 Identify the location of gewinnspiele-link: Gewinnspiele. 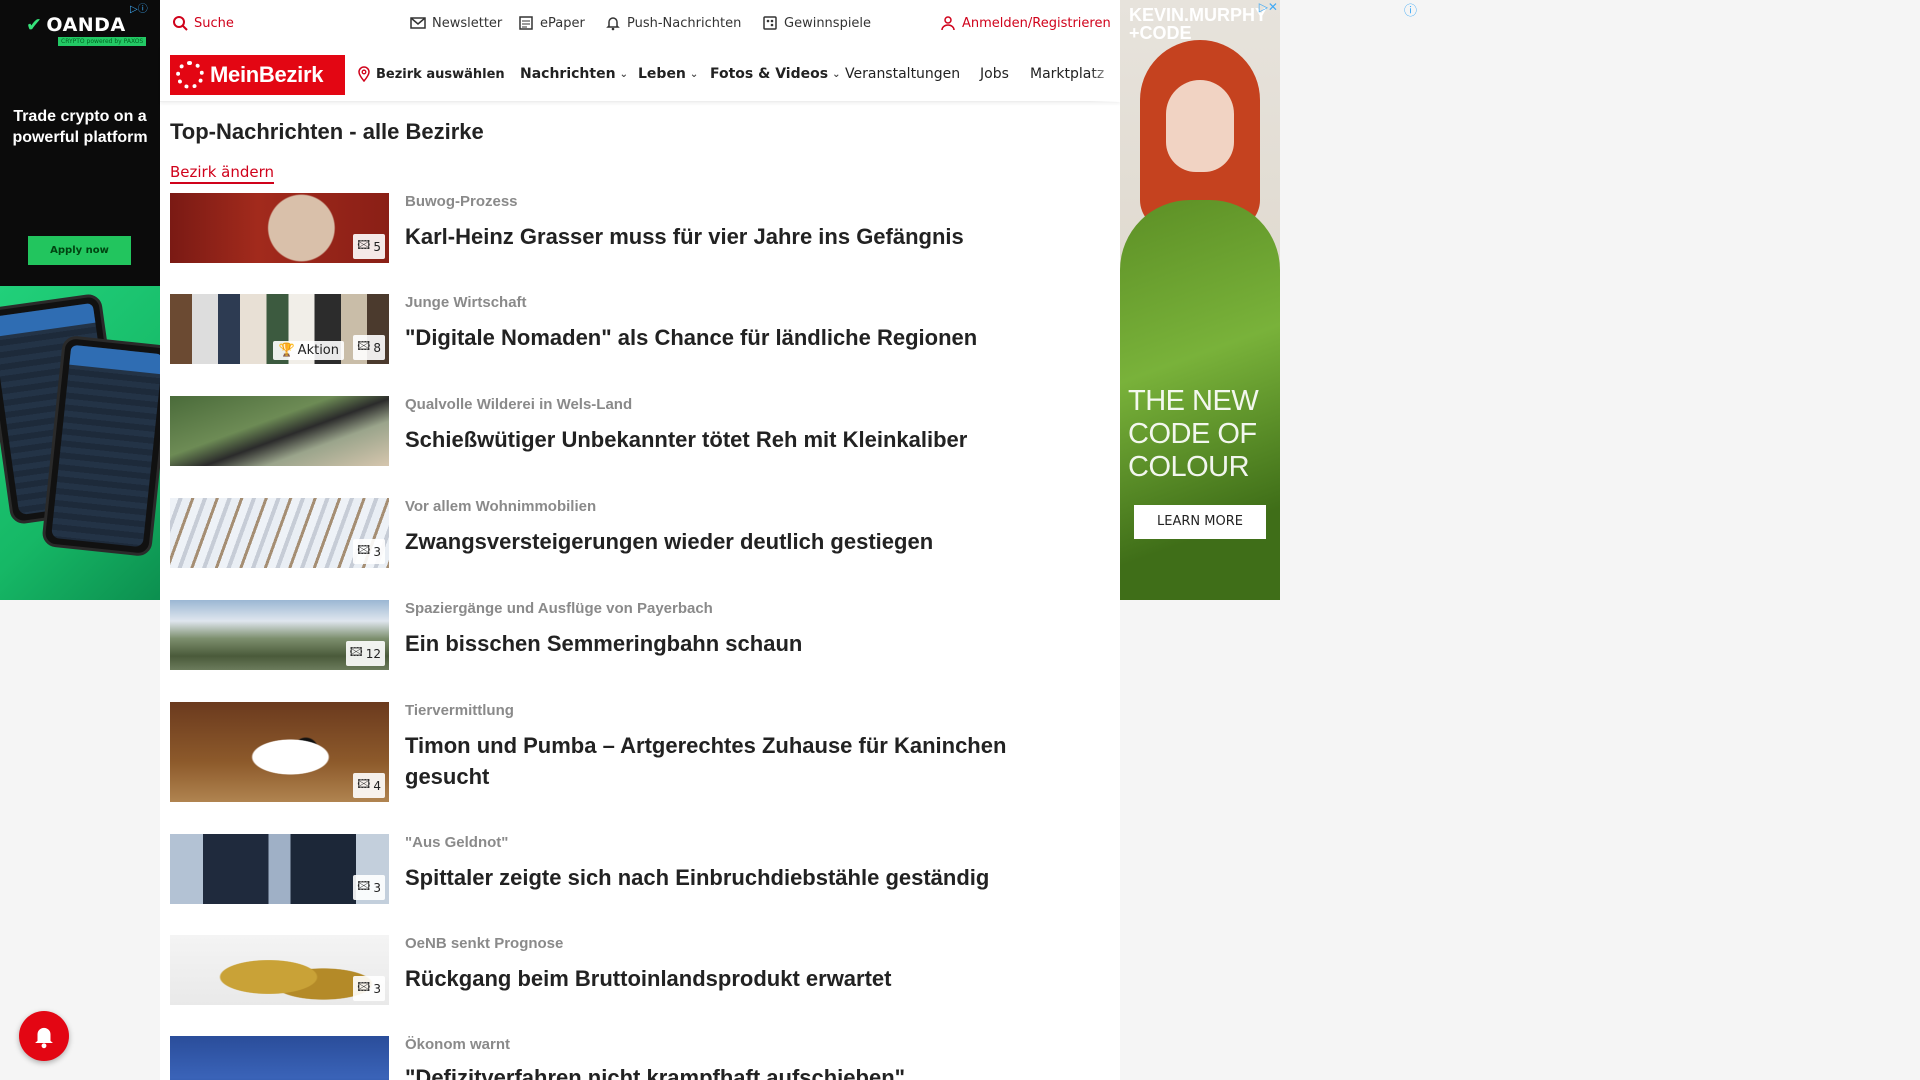
(816, 23).